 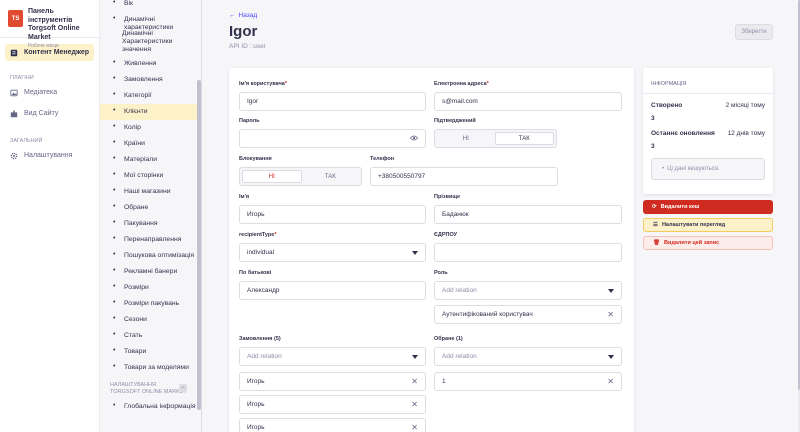 I want to click on collection-item: Замовлення, so click(x=150, y=80).